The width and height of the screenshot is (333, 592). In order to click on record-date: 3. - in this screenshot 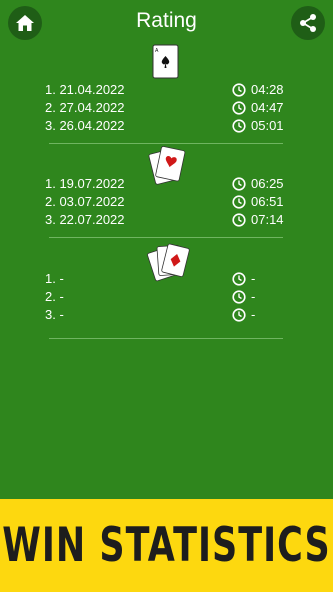, I will do `click(54, 314)`.